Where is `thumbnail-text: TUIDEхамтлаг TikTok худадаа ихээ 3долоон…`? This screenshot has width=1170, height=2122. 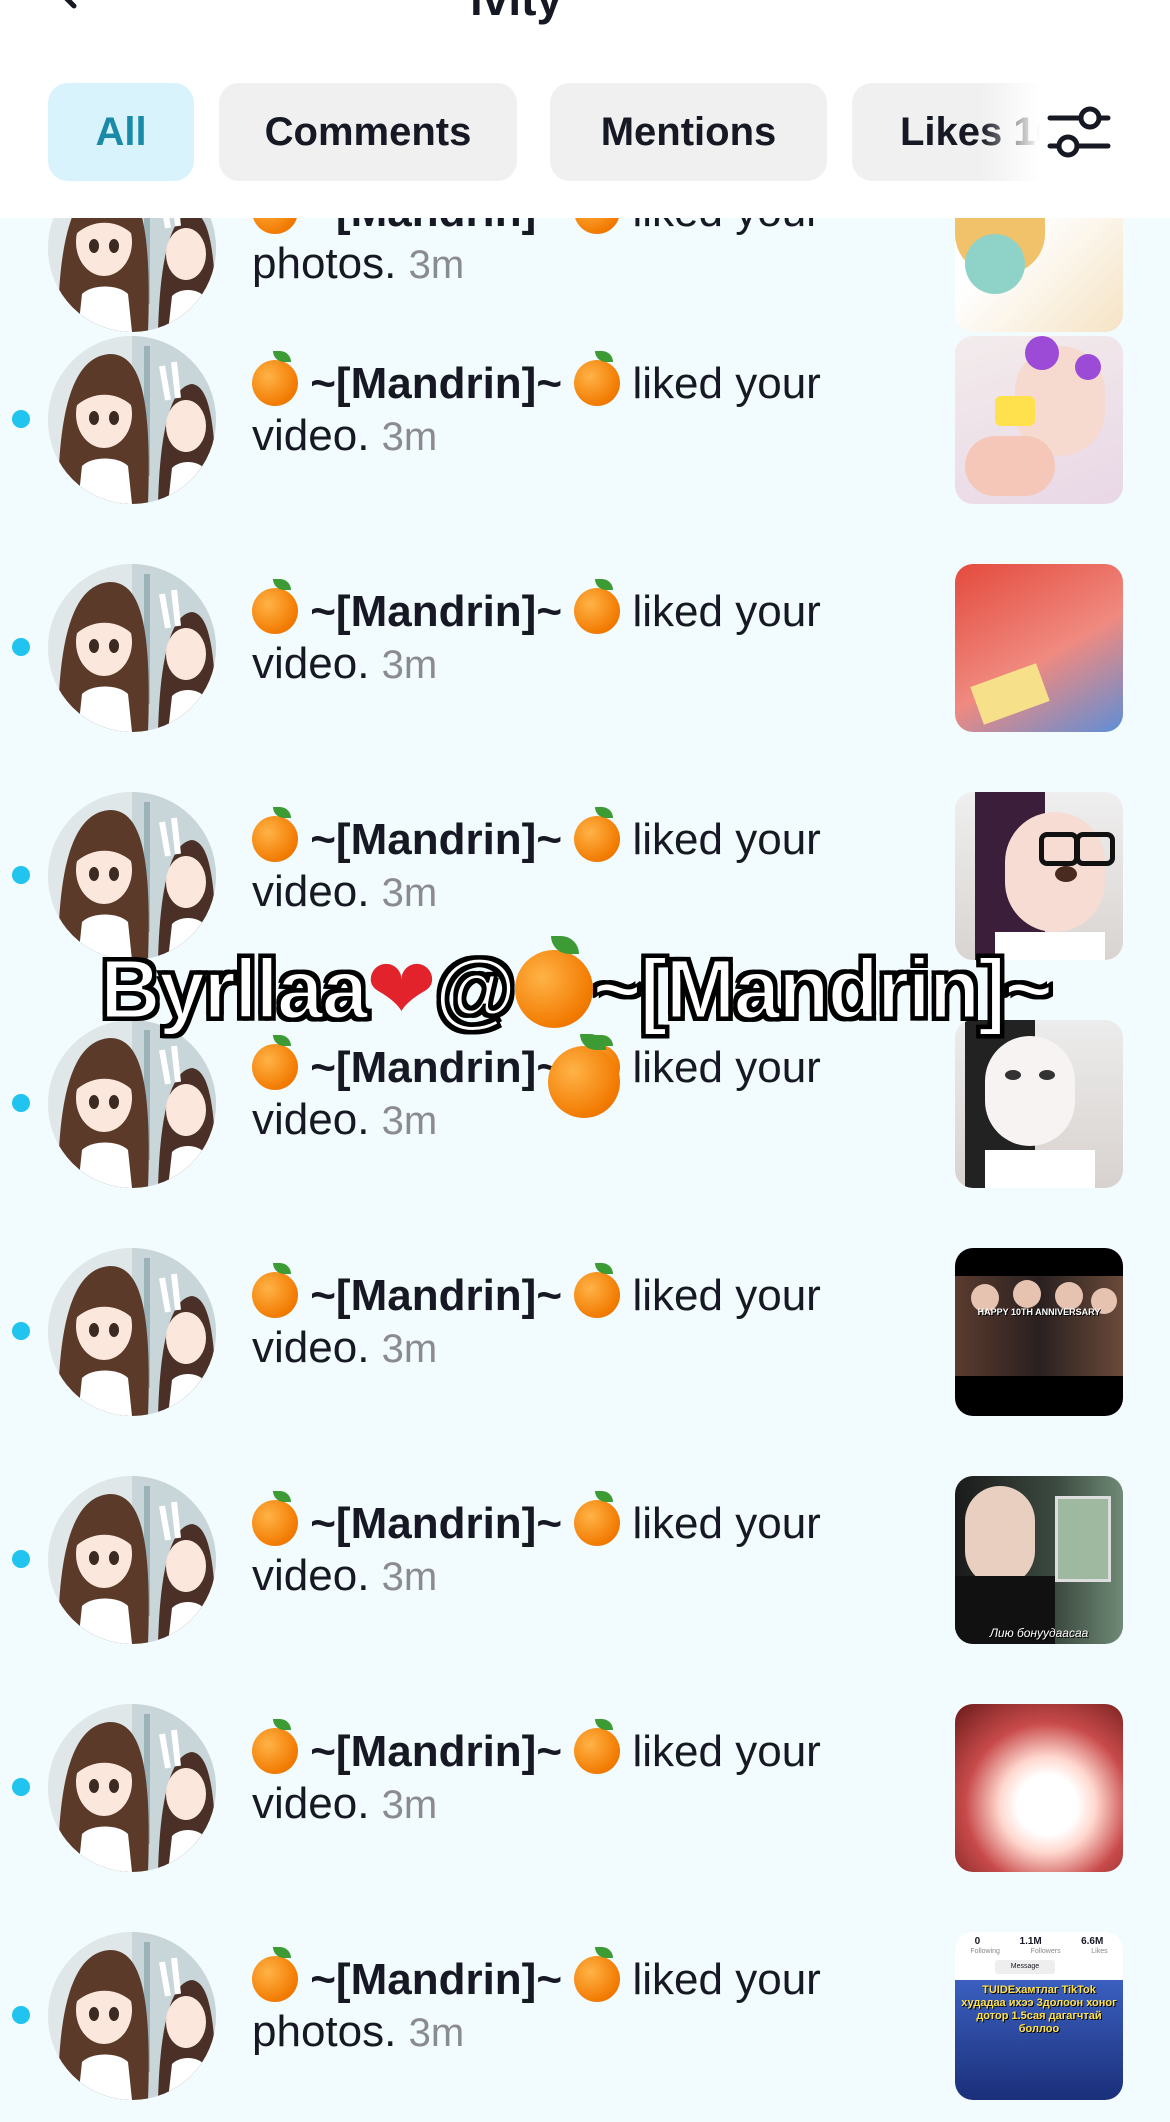 thumbnail-text: TUIDEхамтлаг TikTok худадаа ихээ 3долоон… is located at coordinates (1039, 2009).